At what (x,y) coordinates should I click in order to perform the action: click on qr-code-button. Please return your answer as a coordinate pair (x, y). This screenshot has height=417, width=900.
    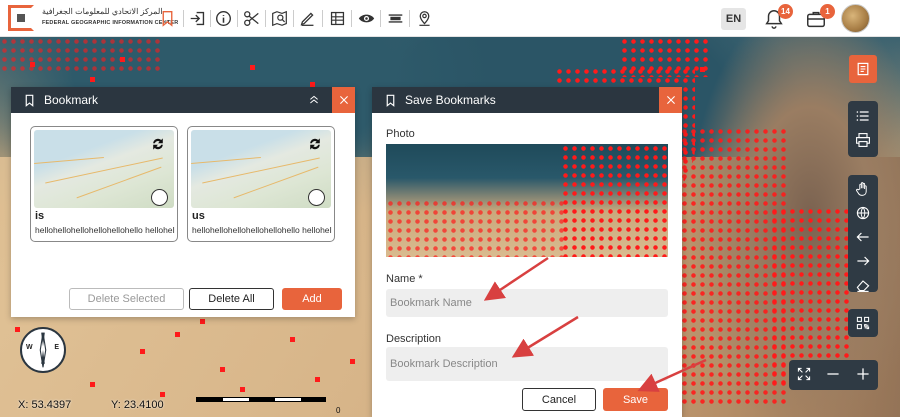
    Looking at the image, I should click on (863, 323).